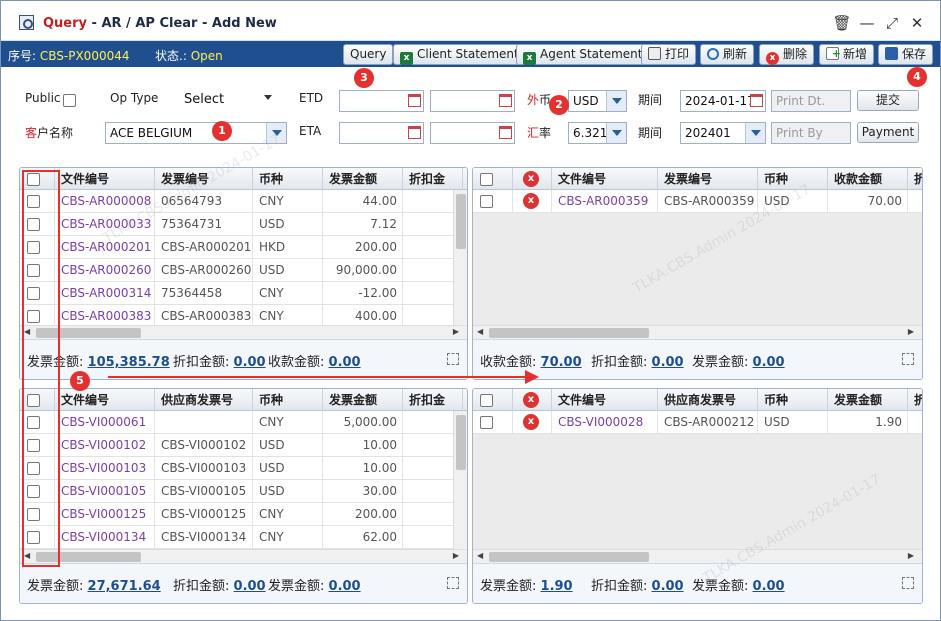 This screenshot has height=621, width=941. What do you see at coordinates (105, 201) in the screenshot?
I see `document-number-link: CBS-AR000008` at bounding box center [105, 201].